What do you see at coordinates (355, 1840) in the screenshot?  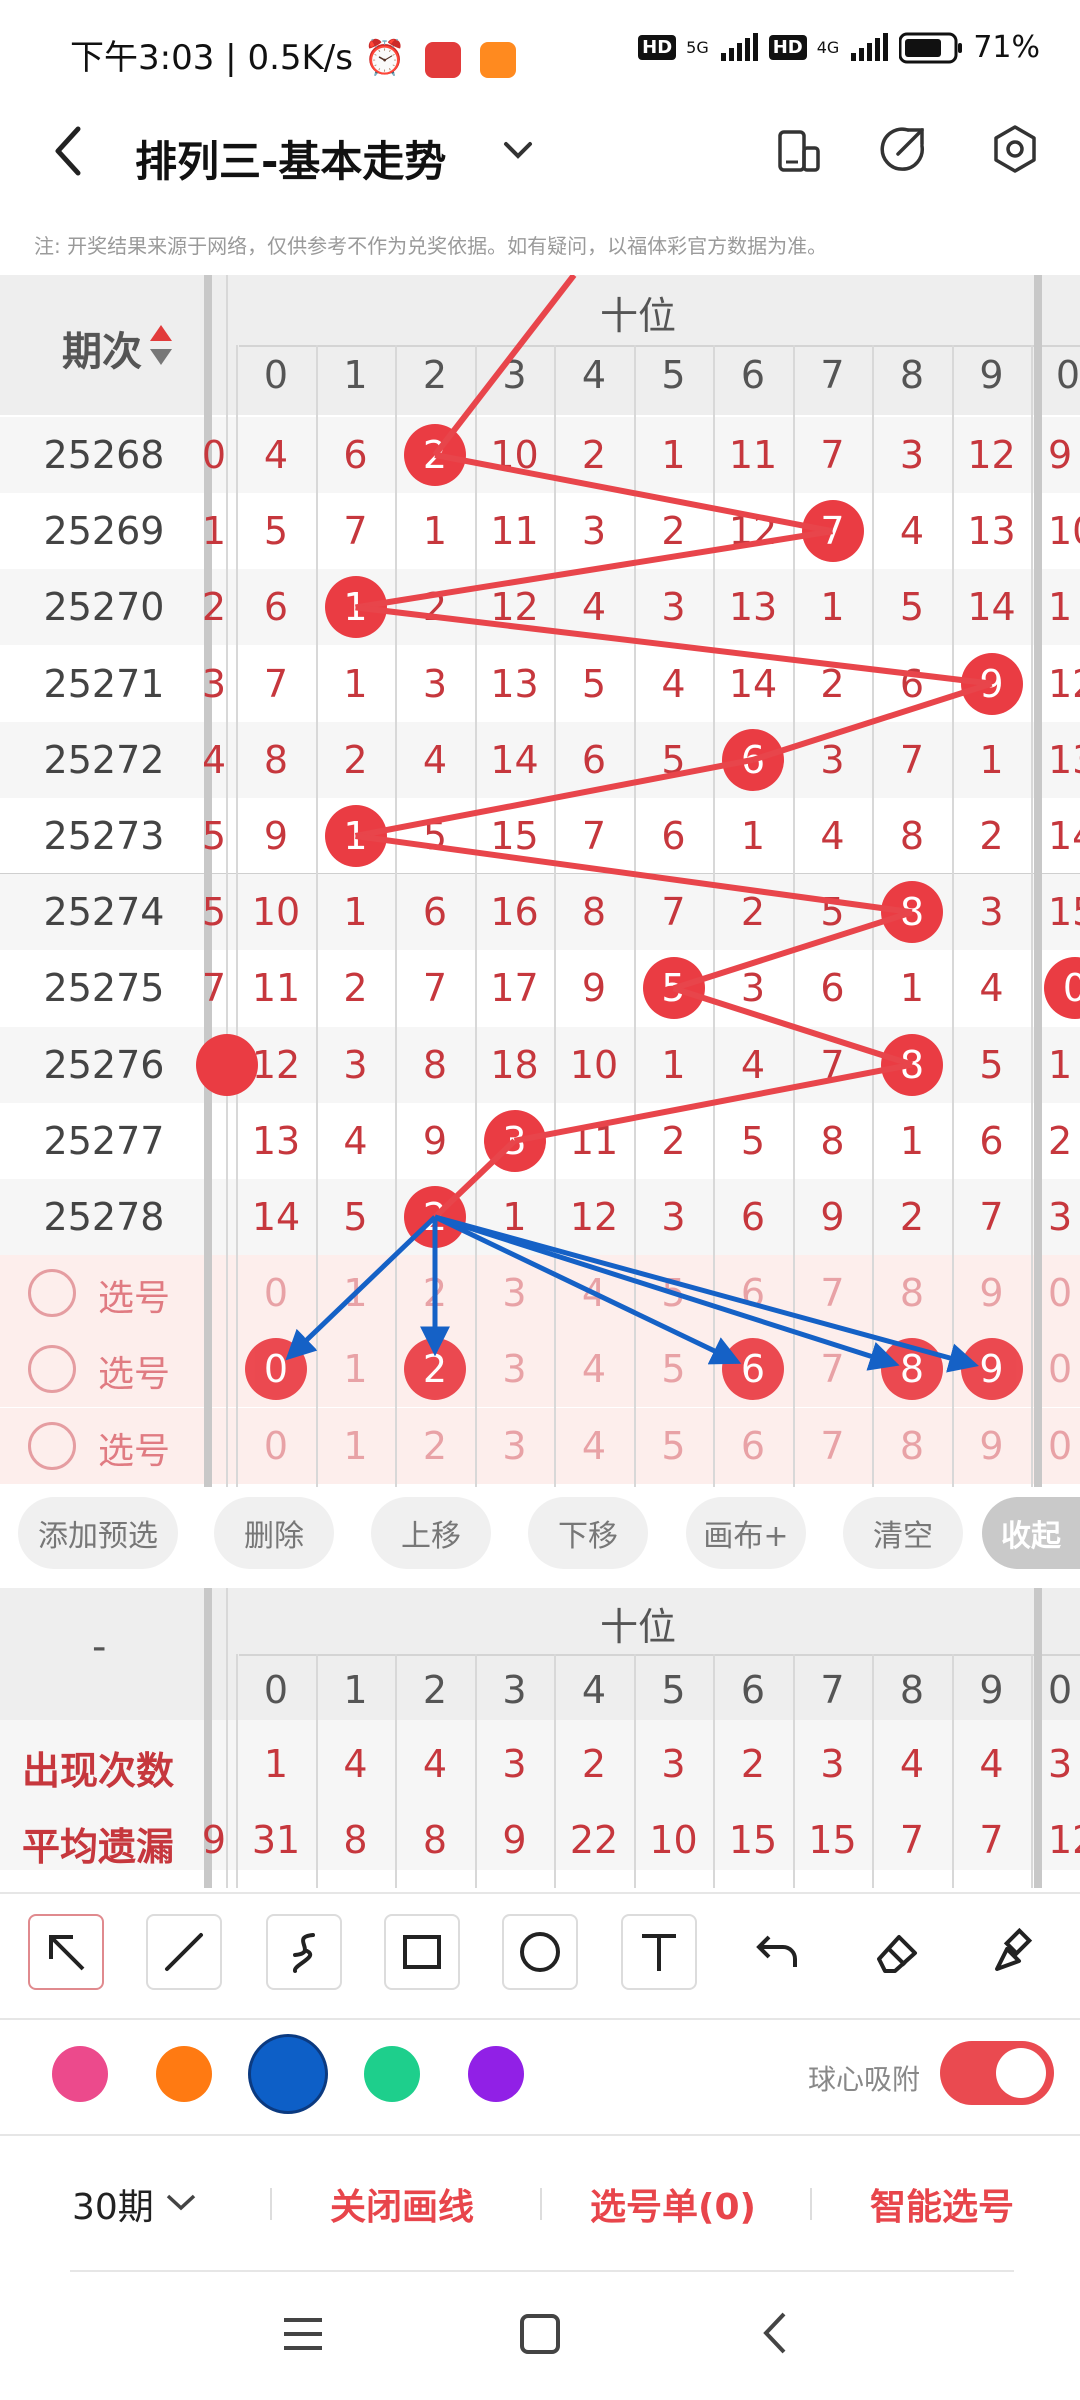 I see `avg-miss-value: 8` at bounding box center [355, 1840].